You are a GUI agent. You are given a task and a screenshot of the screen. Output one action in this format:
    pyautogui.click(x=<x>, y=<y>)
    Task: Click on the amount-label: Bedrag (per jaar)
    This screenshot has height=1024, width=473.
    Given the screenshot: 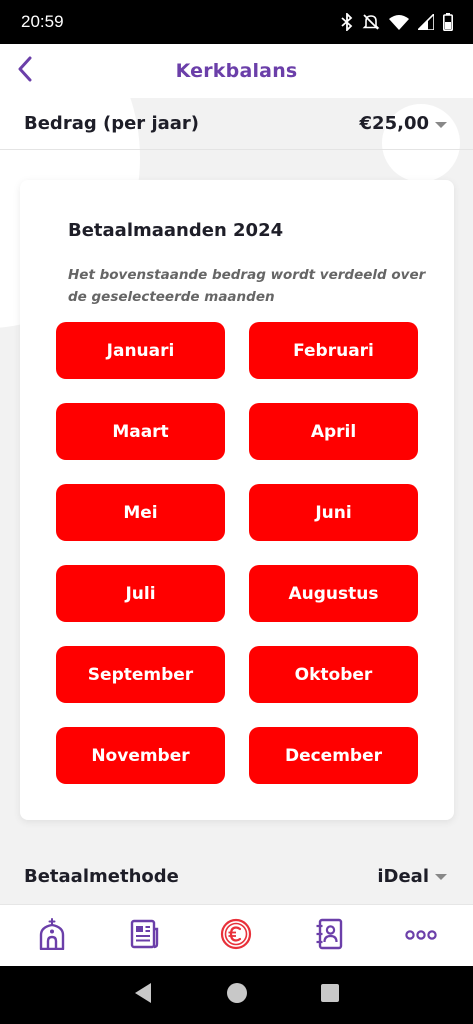 What is the action you would take?
    pyautogui.click(x=112, y=123)
    